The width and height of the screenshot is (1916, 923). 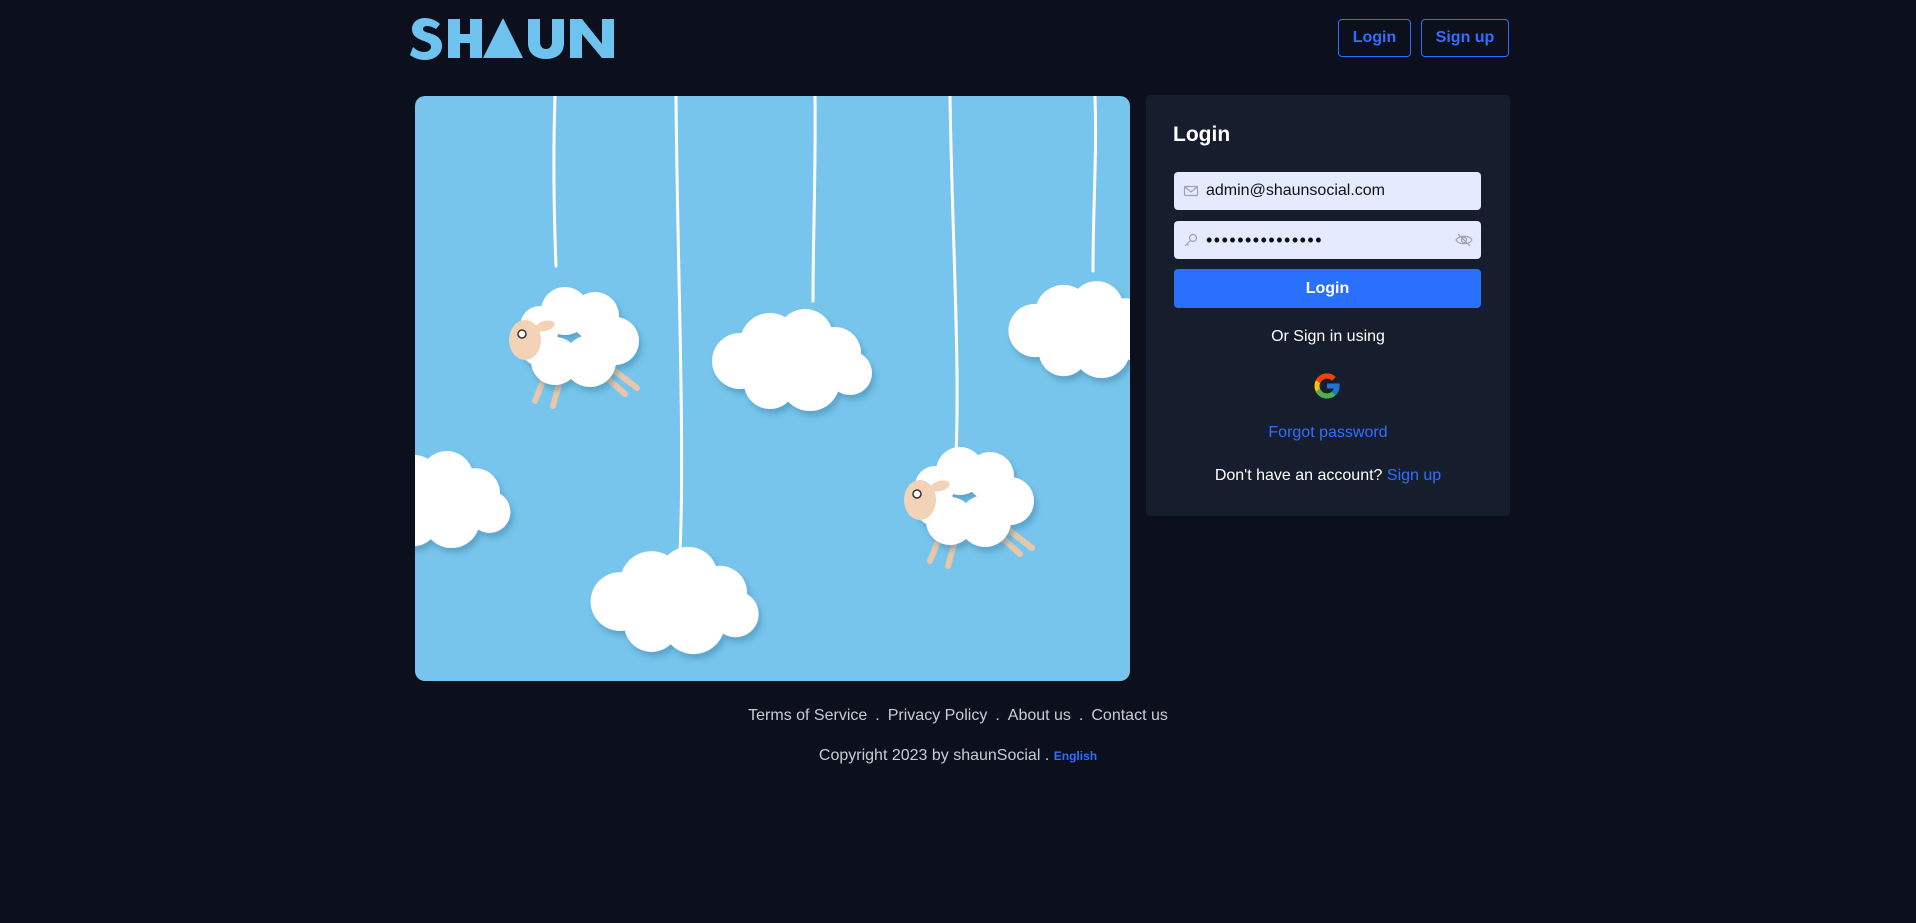 I want to click on or-sign-in-text: Or Sign in using, so click(x=1328, y=336).